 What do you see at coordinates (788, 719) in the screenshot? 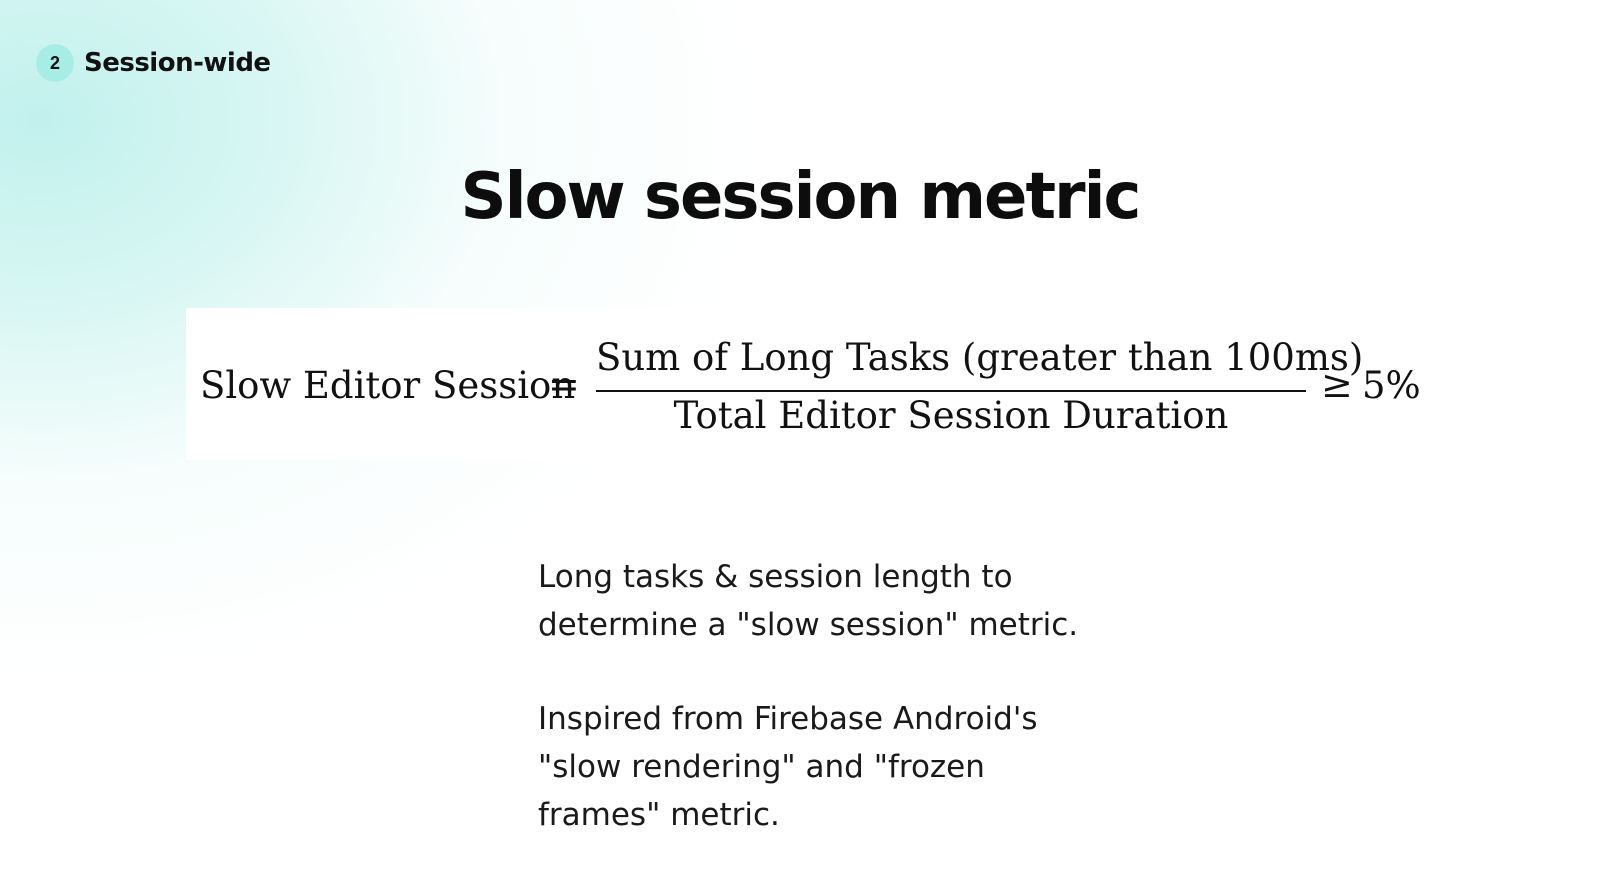
I see `description-line: Inspired from Firebase Android's` at bounding box center [788, 719].